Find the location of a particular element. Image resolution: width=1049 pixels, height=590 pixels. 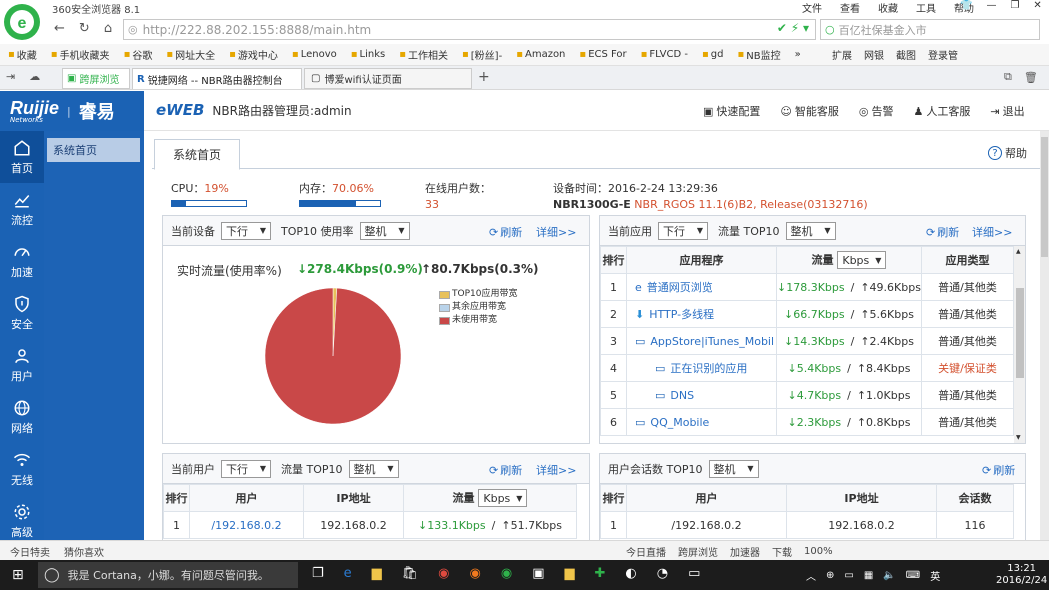

menu-item: 文件 is located at coordinates (812, 7).